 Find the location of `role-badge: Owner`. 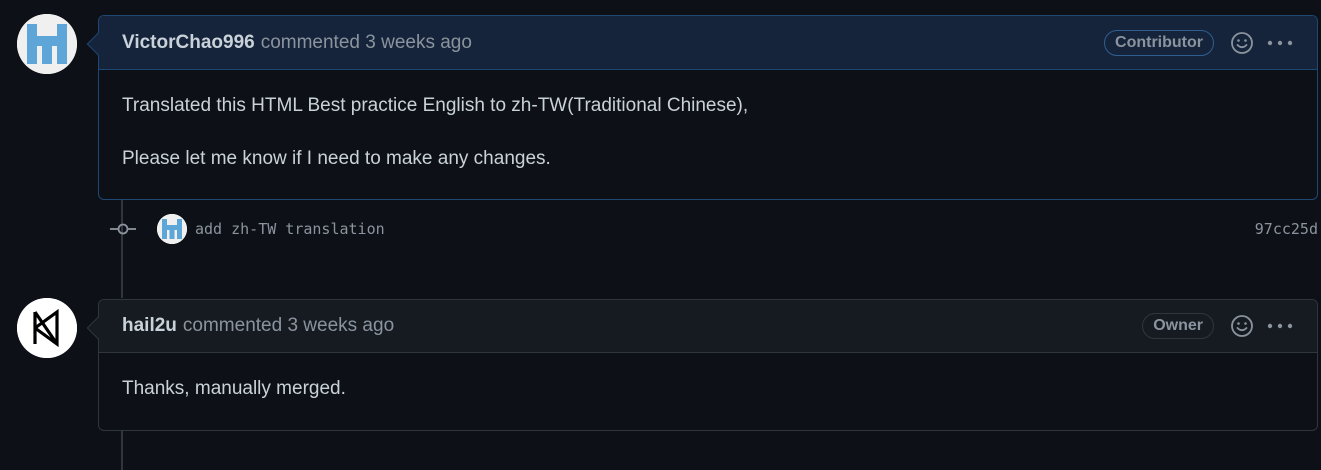

role-badge: Owner is located at coordinates (1178, 326).